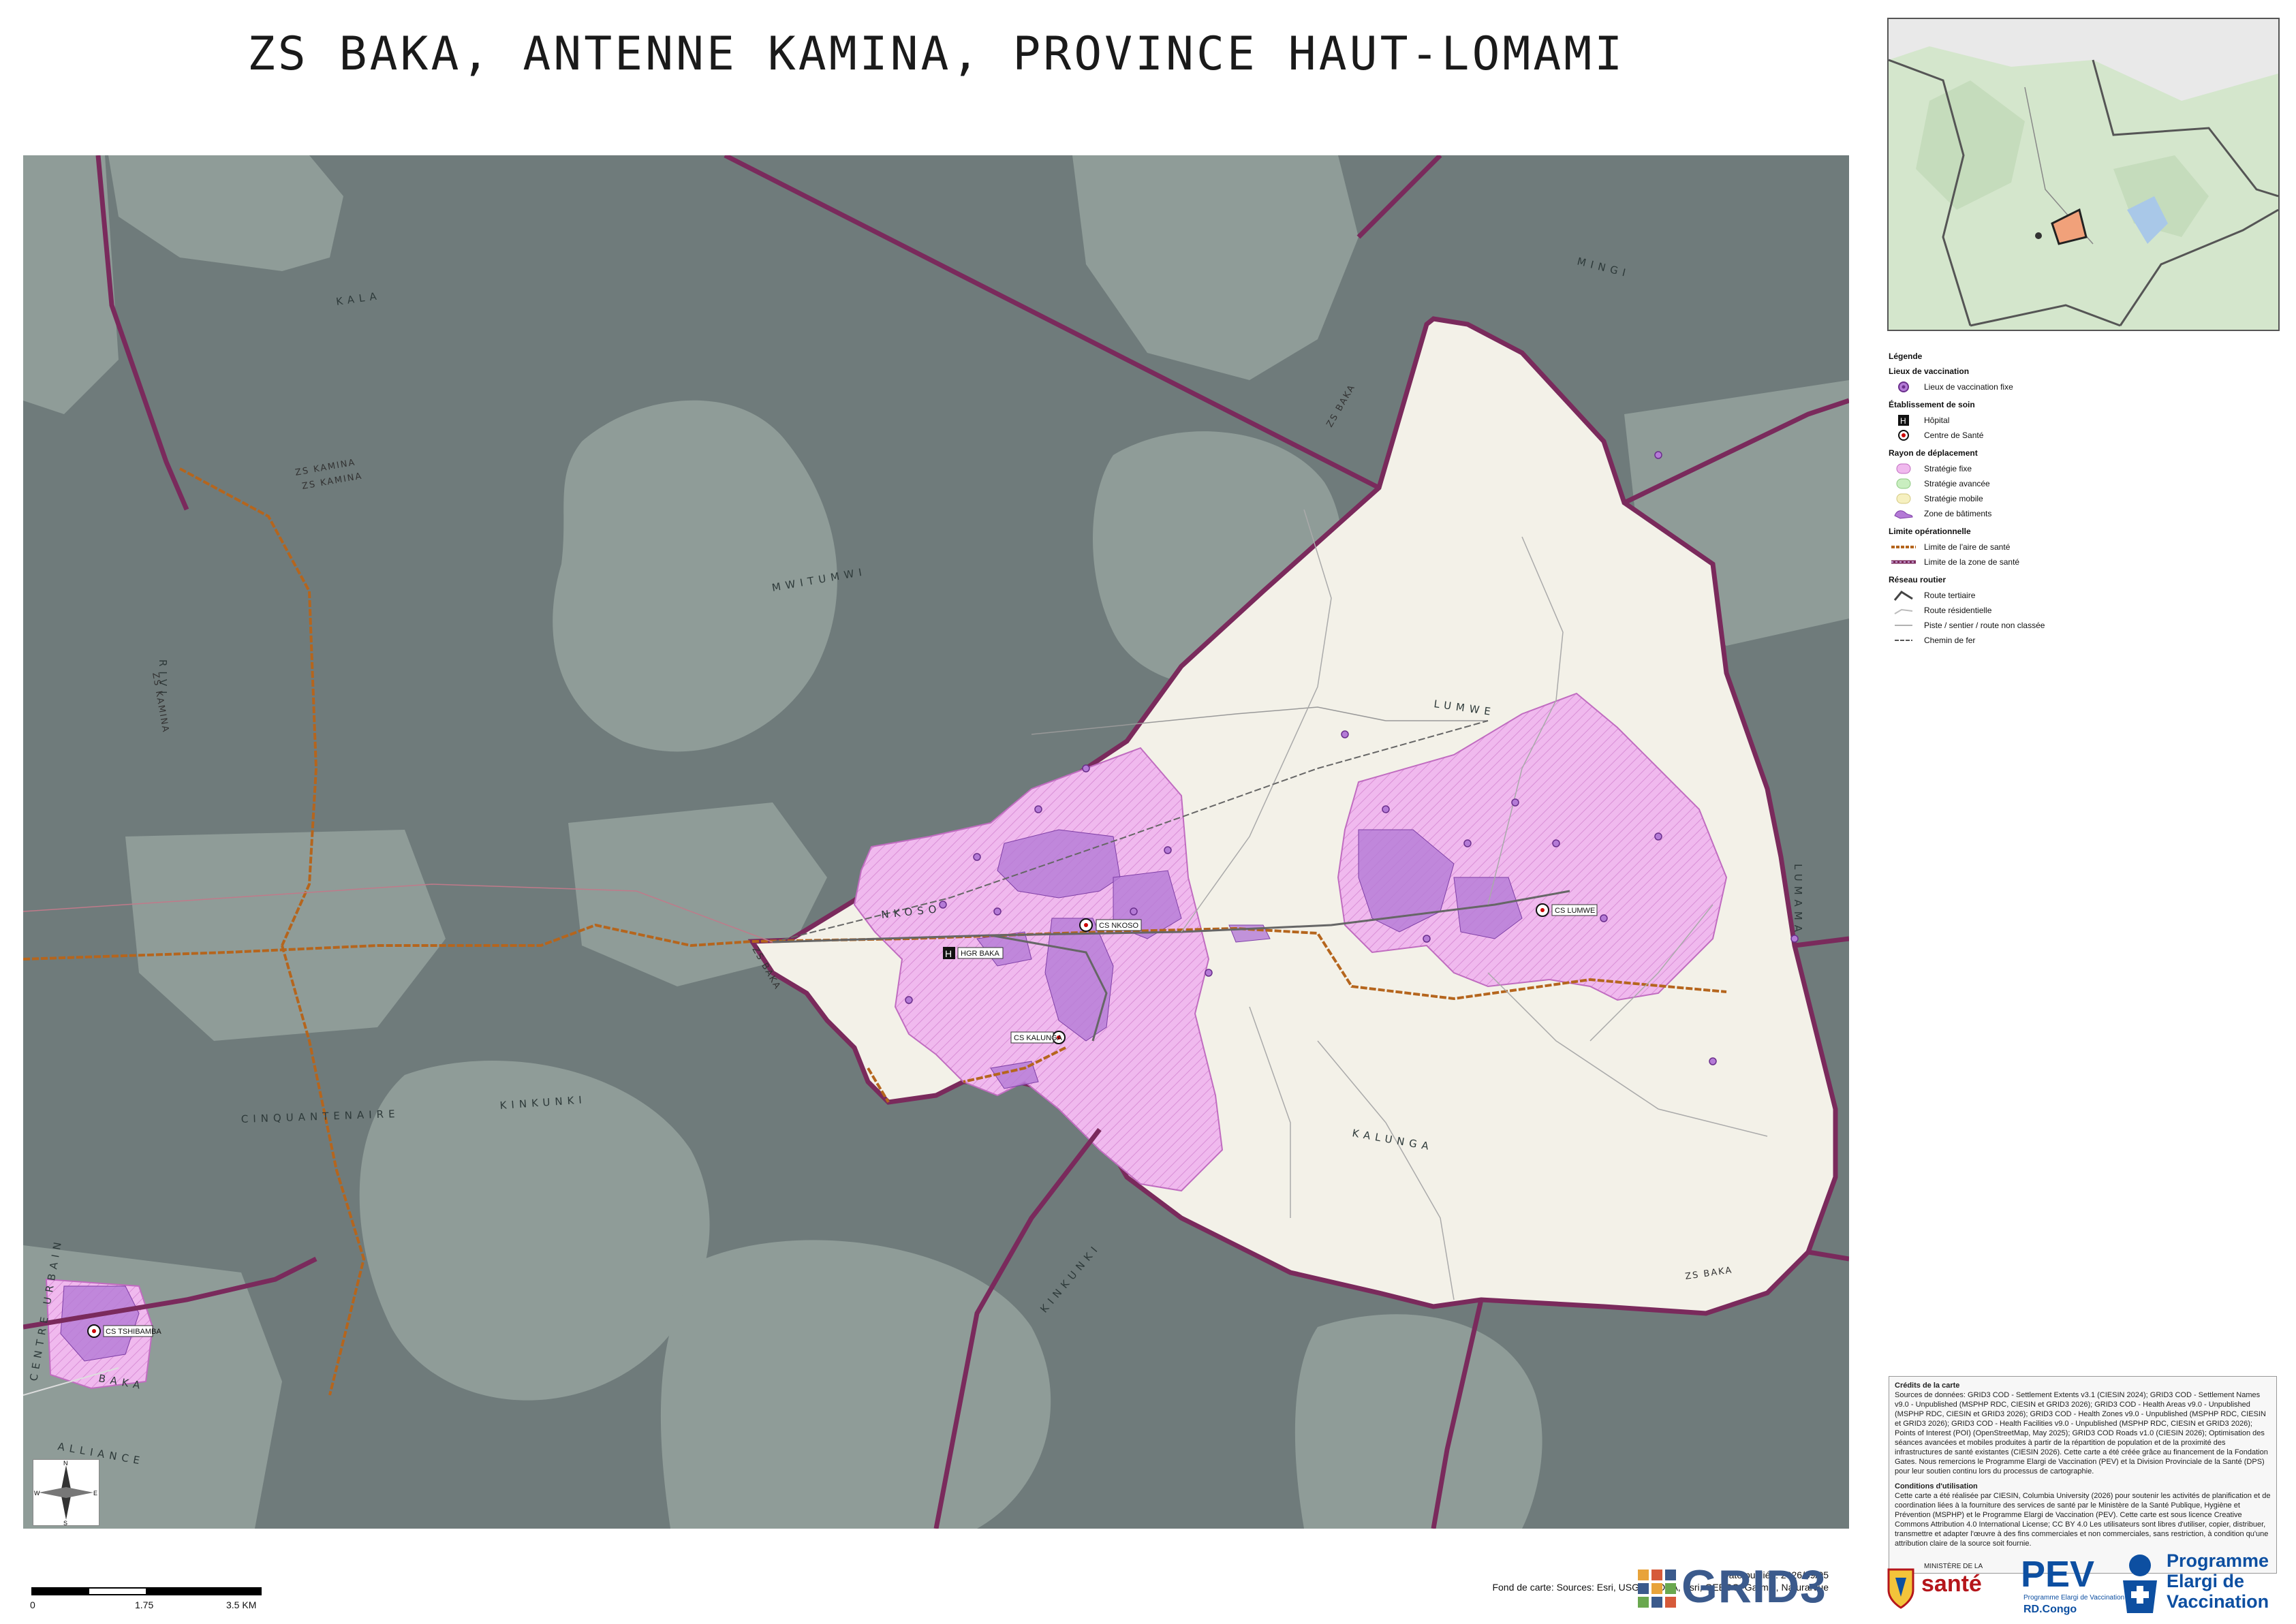  Describe the element at coordinates (1972, 562) in the screenshot. I see `legend-item-label: Limite de la zone de santé` at that location.